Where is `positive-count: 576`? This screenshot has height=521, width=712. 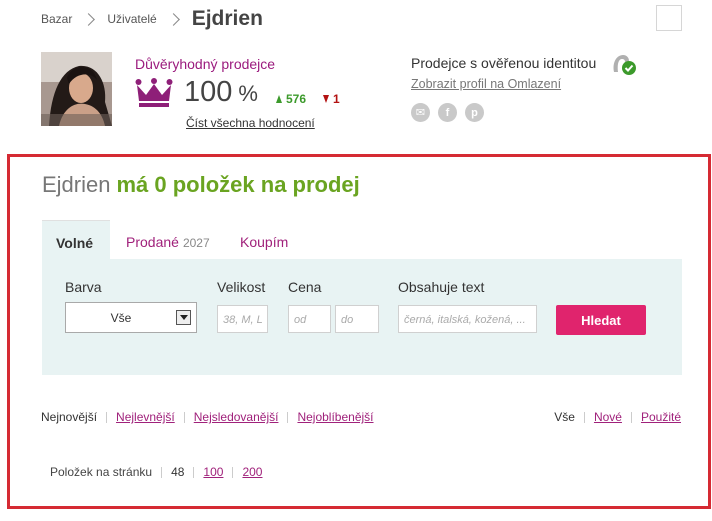 positive-count: 576 is located at coordinates (296, 99).